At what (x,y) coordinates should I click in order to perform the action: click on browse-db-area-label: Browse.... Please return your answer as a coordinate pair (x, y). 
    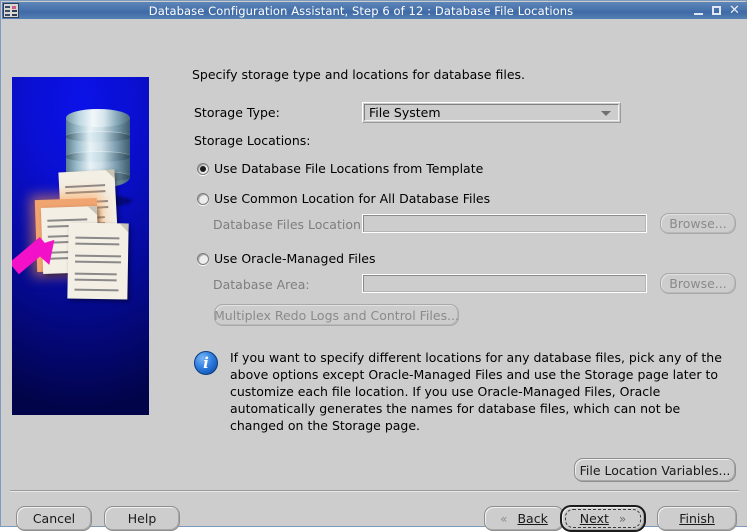
    Looking at the image, I should click on (698, 283).